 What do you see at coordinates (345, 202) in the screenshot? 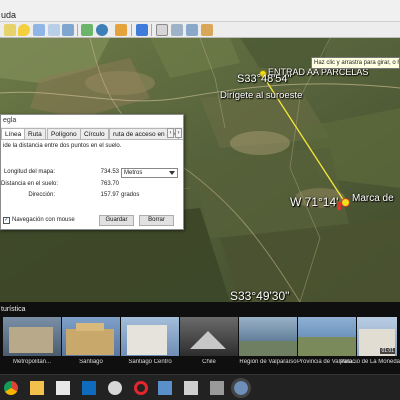
I see `placemark-pin-icon` at bounding box center [345, 202].